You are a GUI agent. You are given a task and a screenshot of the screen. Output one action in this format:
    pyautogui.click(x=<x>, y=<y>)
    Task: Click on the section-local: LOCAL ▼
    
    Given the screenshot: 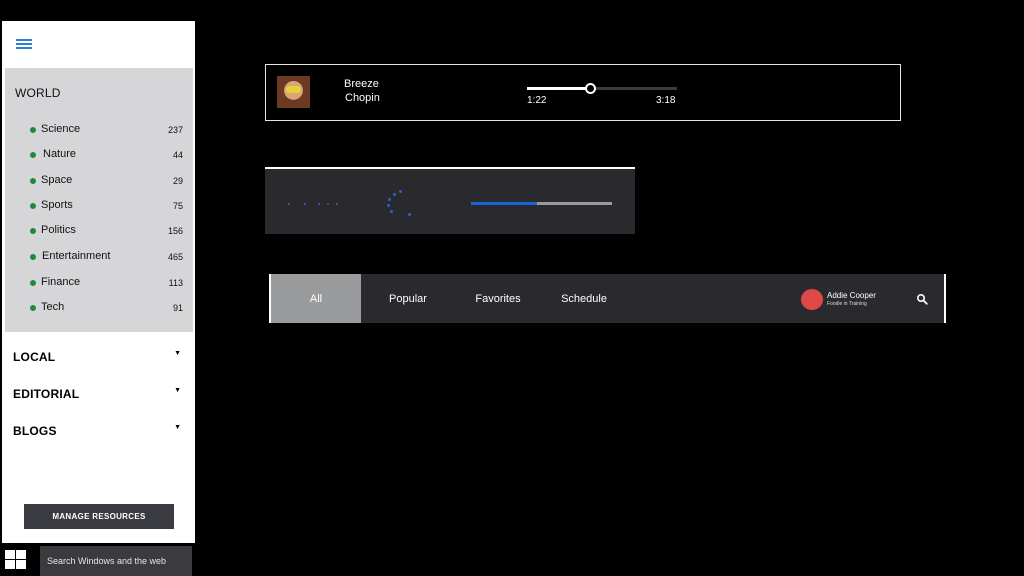 What is the action you would take?
    pyautogui.click(x=98, y=358)
    